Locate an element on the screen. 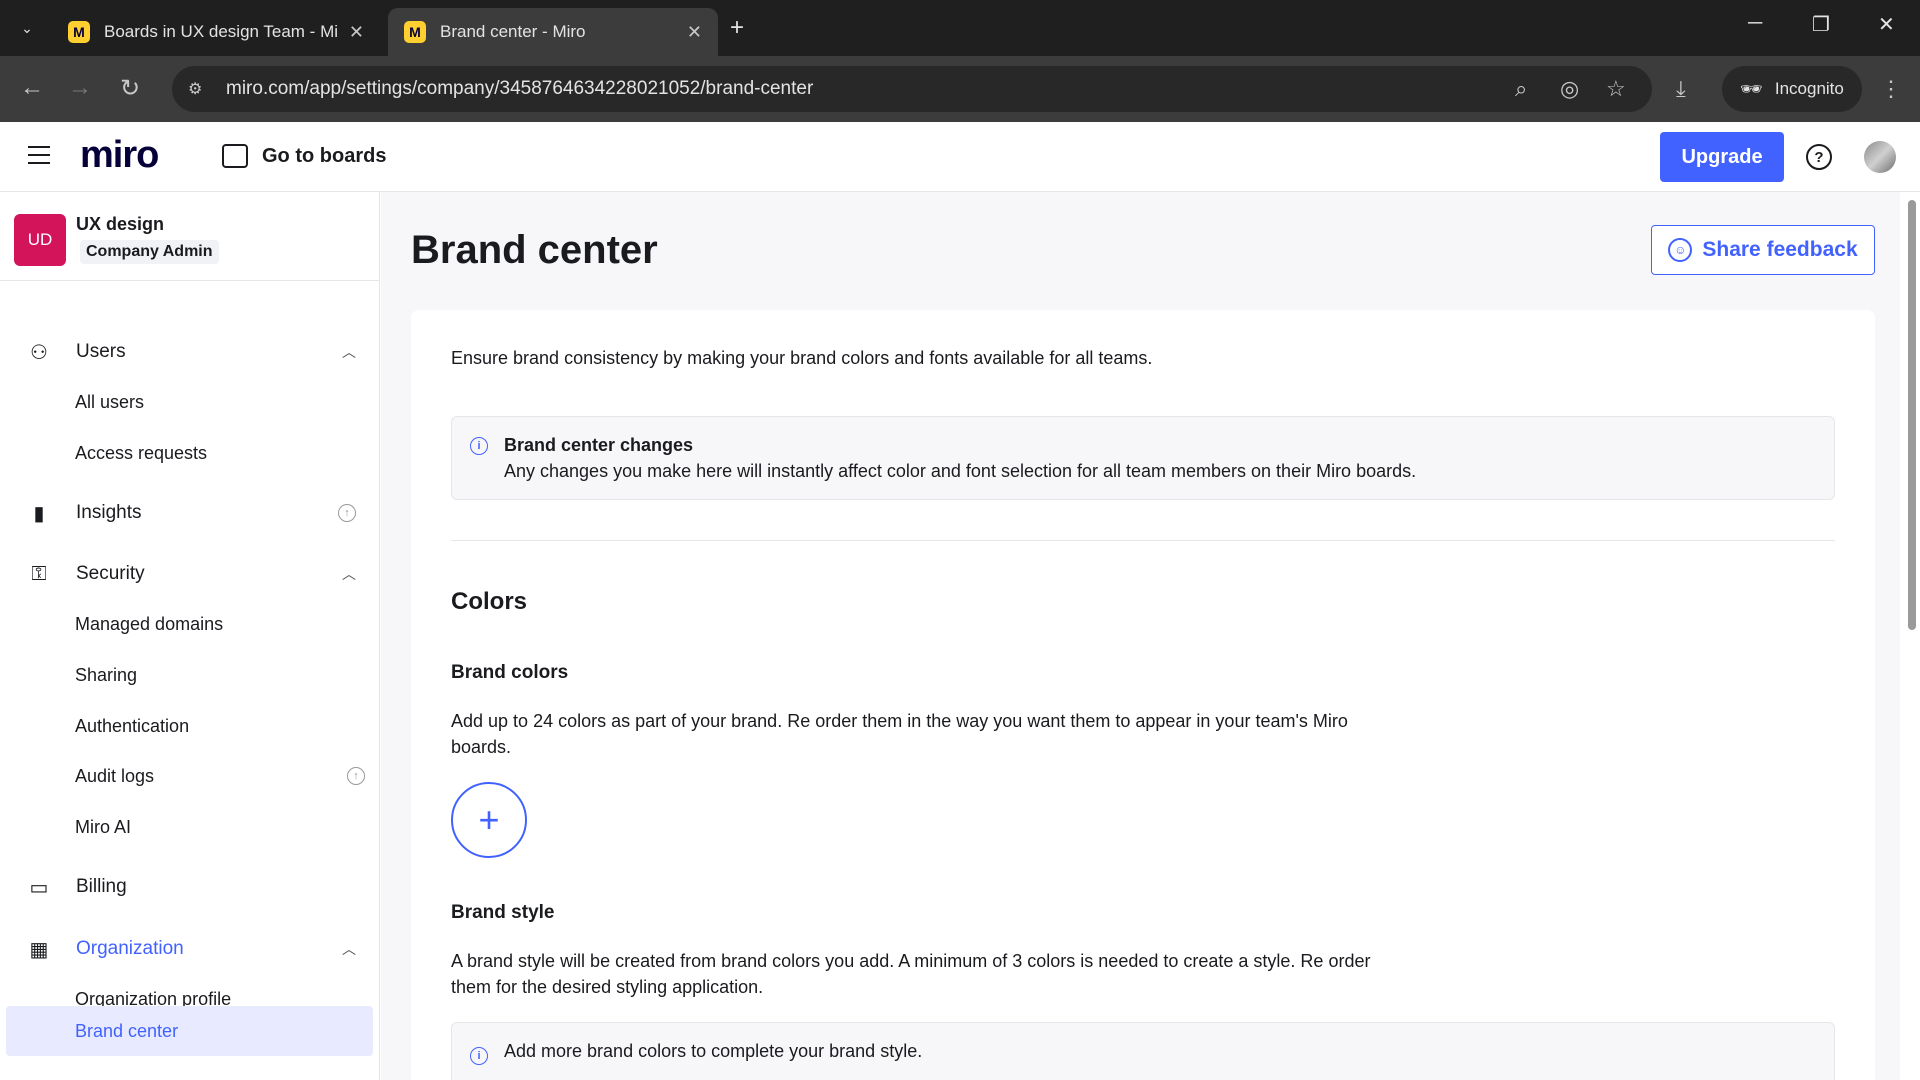 Image resolution: width=1920 pixels, height=1080 pixels. share-feedback-button: ☺ Share feedback is located at coordinates (1763, 250).